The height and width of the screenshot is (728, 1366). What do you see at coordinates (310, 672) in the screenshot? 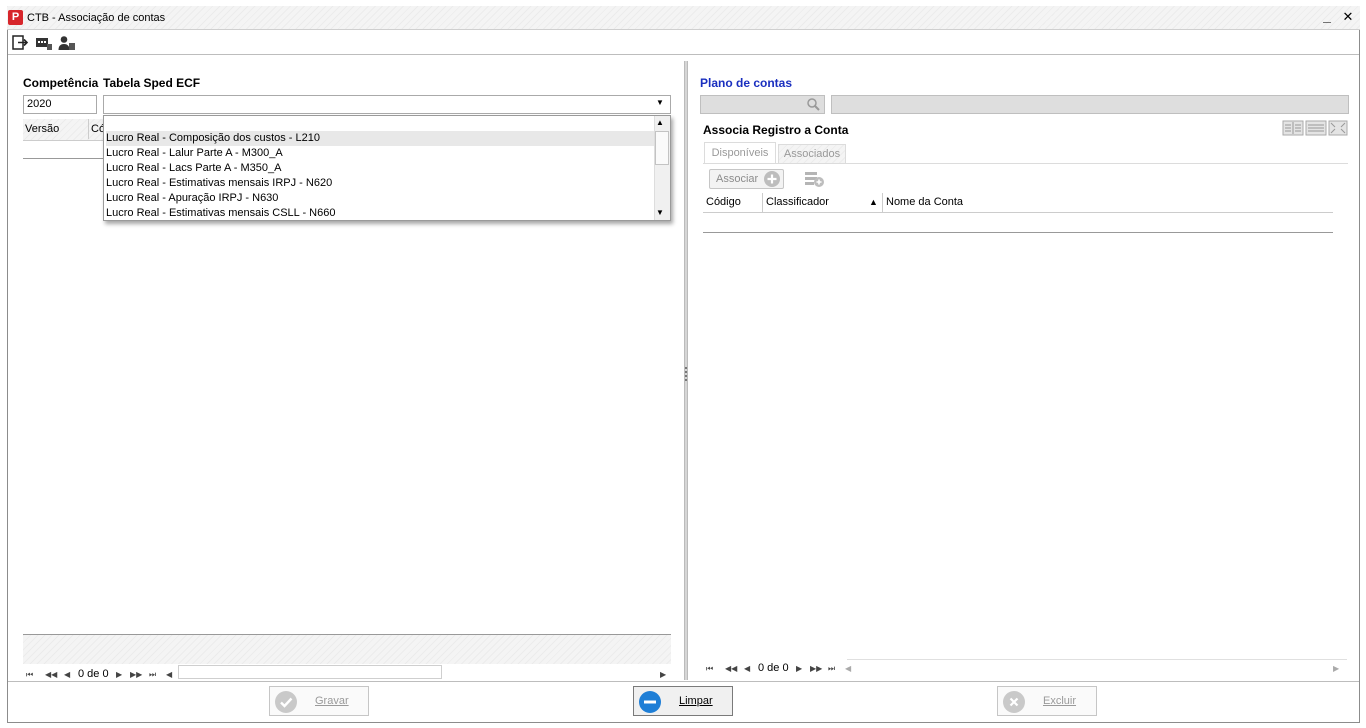
I see `left-horizontal-scrollbar` at bounding box center [310, 672].